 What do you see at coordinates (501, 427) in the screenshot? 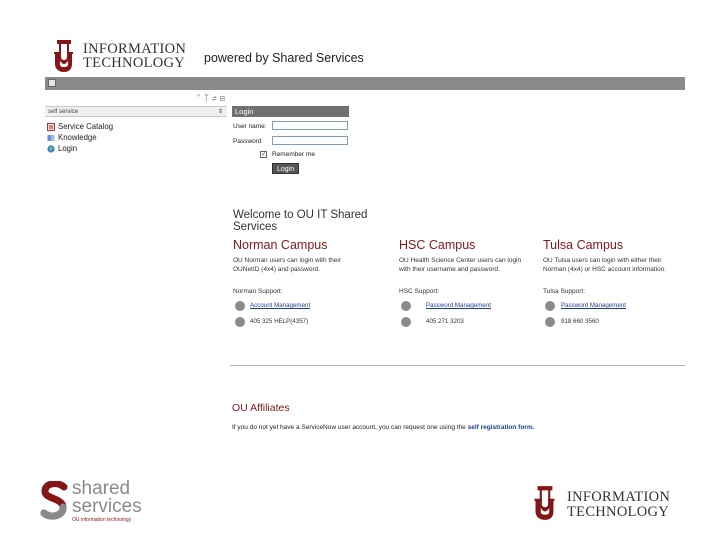
I see `self-registration-link: self registration form.` at bounding box center [501, 427].